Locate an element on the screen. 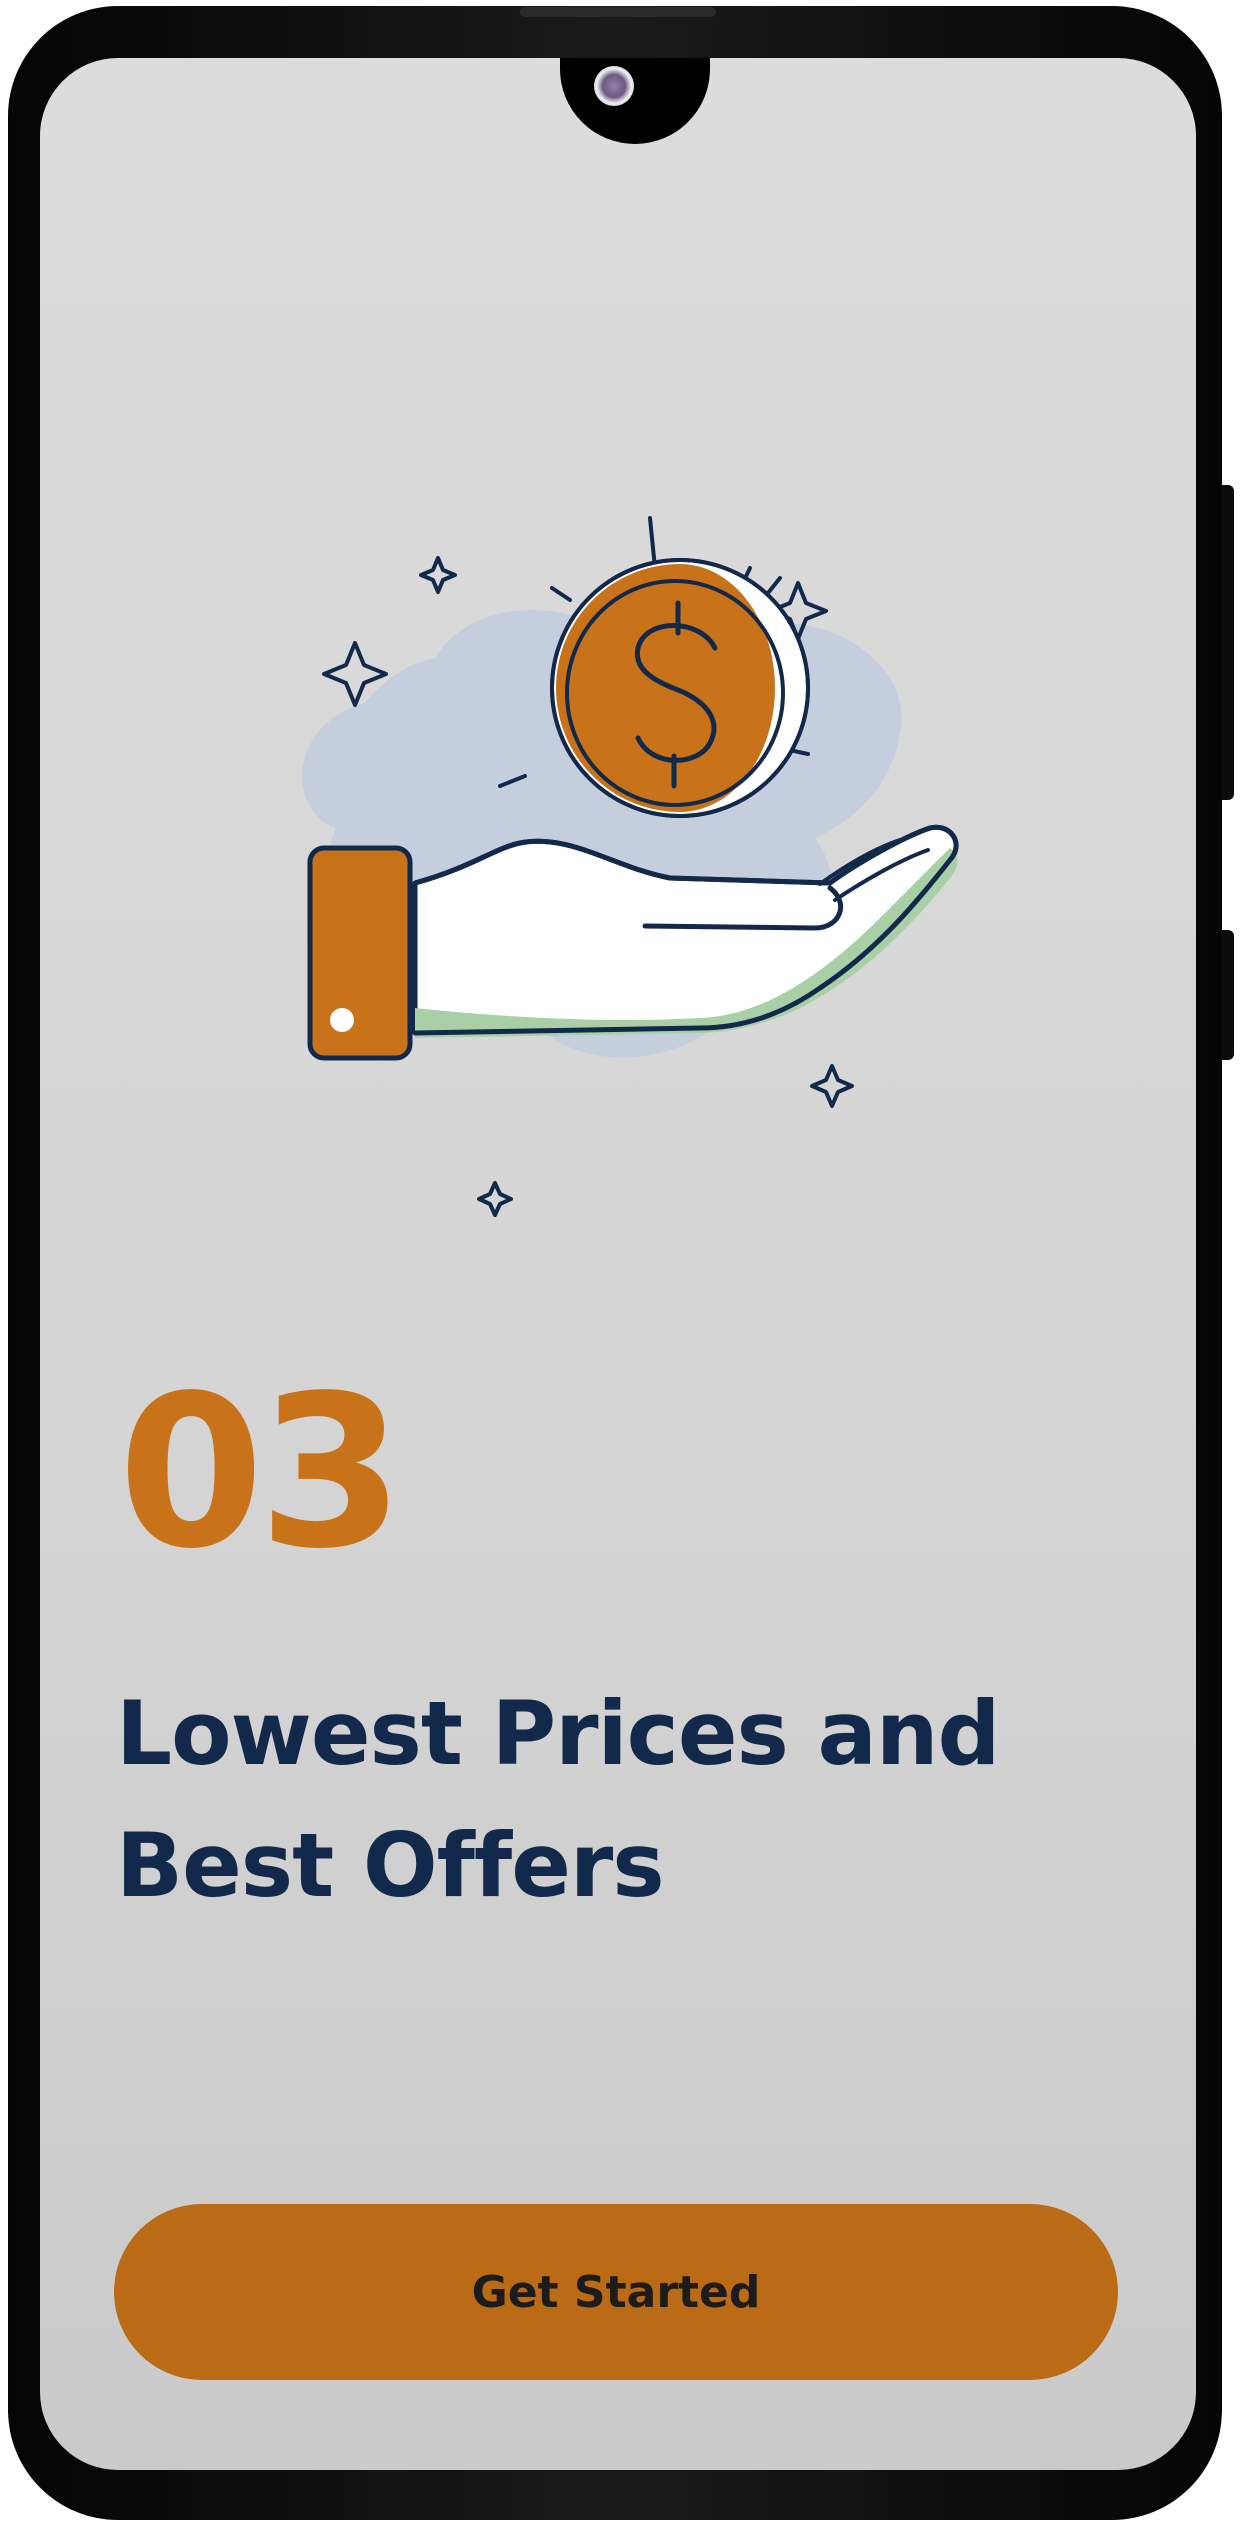 Image resolution: width=1240 pixels, height=2528 pixels. notch is located at coordinates (635, 101).